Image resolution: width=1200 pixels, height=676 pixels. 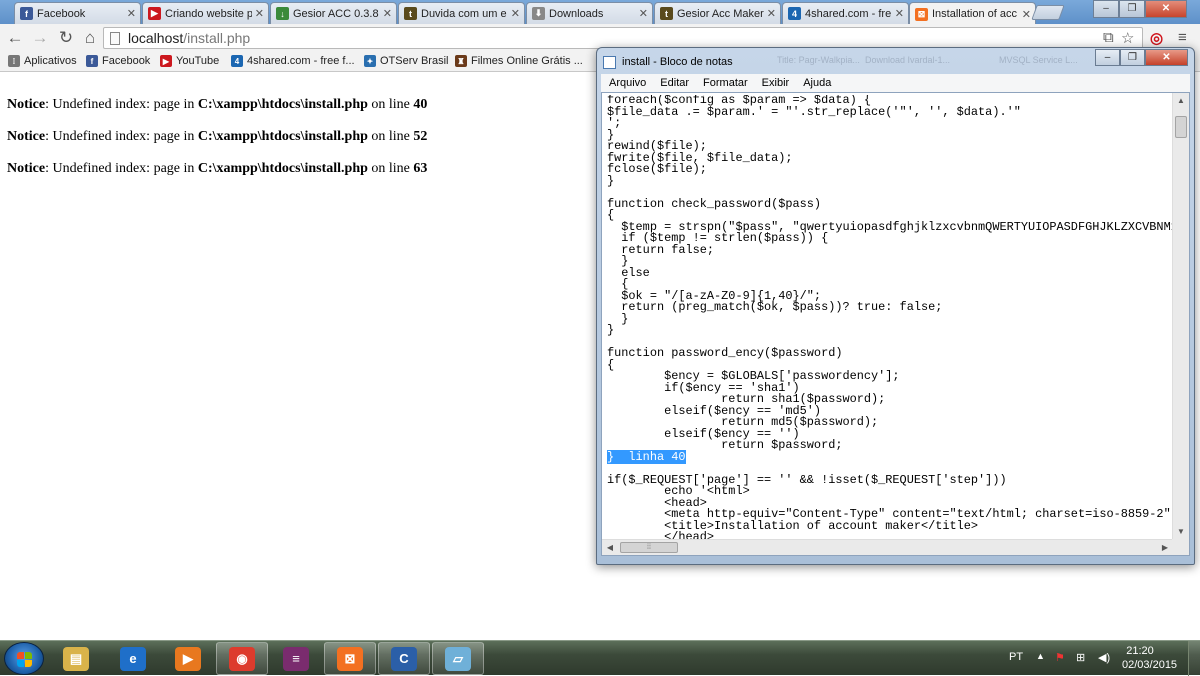 I want to click on url-host: localhost, so click(x=156, y=38).